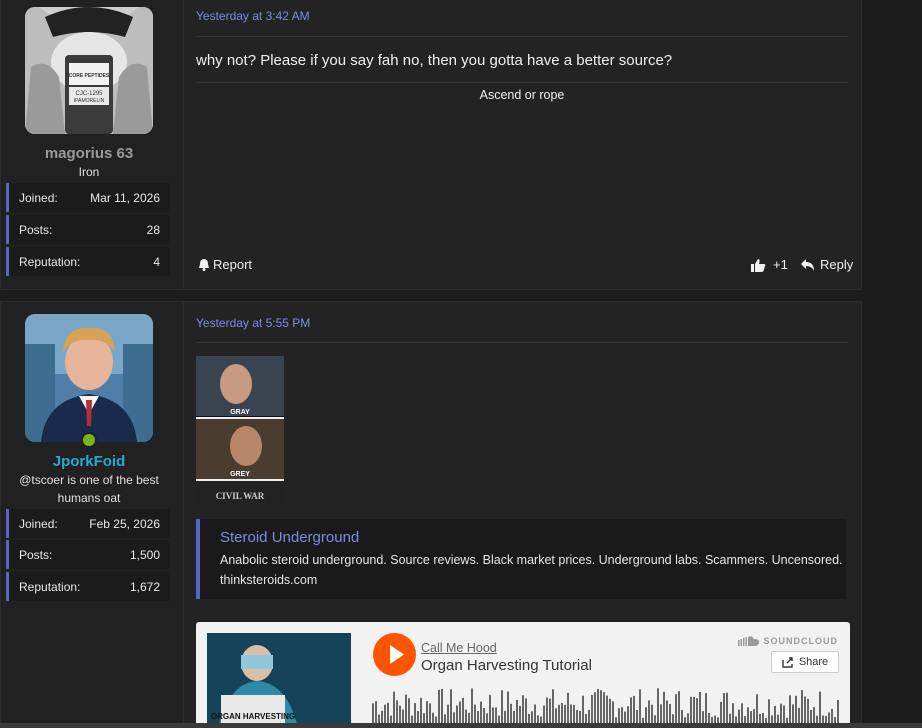 Image resolution: width=922 pixels, height=728 pixels. I want to click on meme-label-2: GREY, so click(240, 474).